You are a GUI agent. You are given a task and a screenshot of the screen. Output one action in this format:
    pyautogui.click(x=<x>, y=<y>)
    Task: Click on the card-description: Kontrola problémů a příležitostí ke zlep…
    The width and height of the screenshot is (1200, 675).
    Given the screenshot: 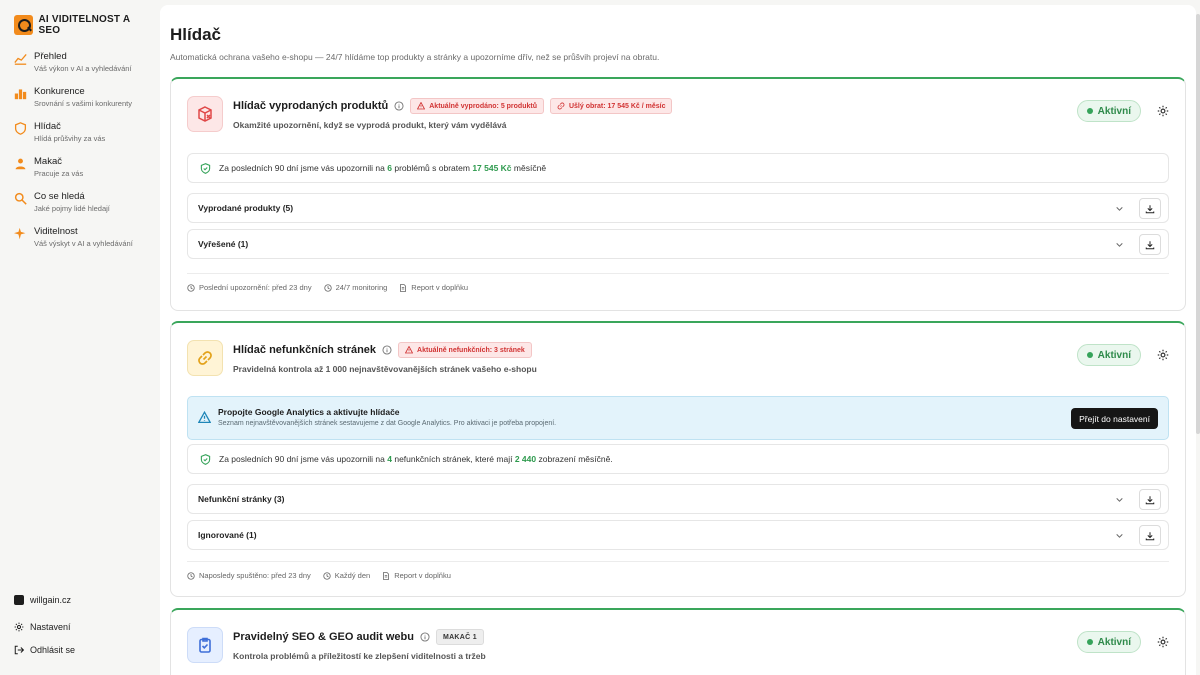 What is the action you would take?
    pyautogui.click(x=359, y=656)
    